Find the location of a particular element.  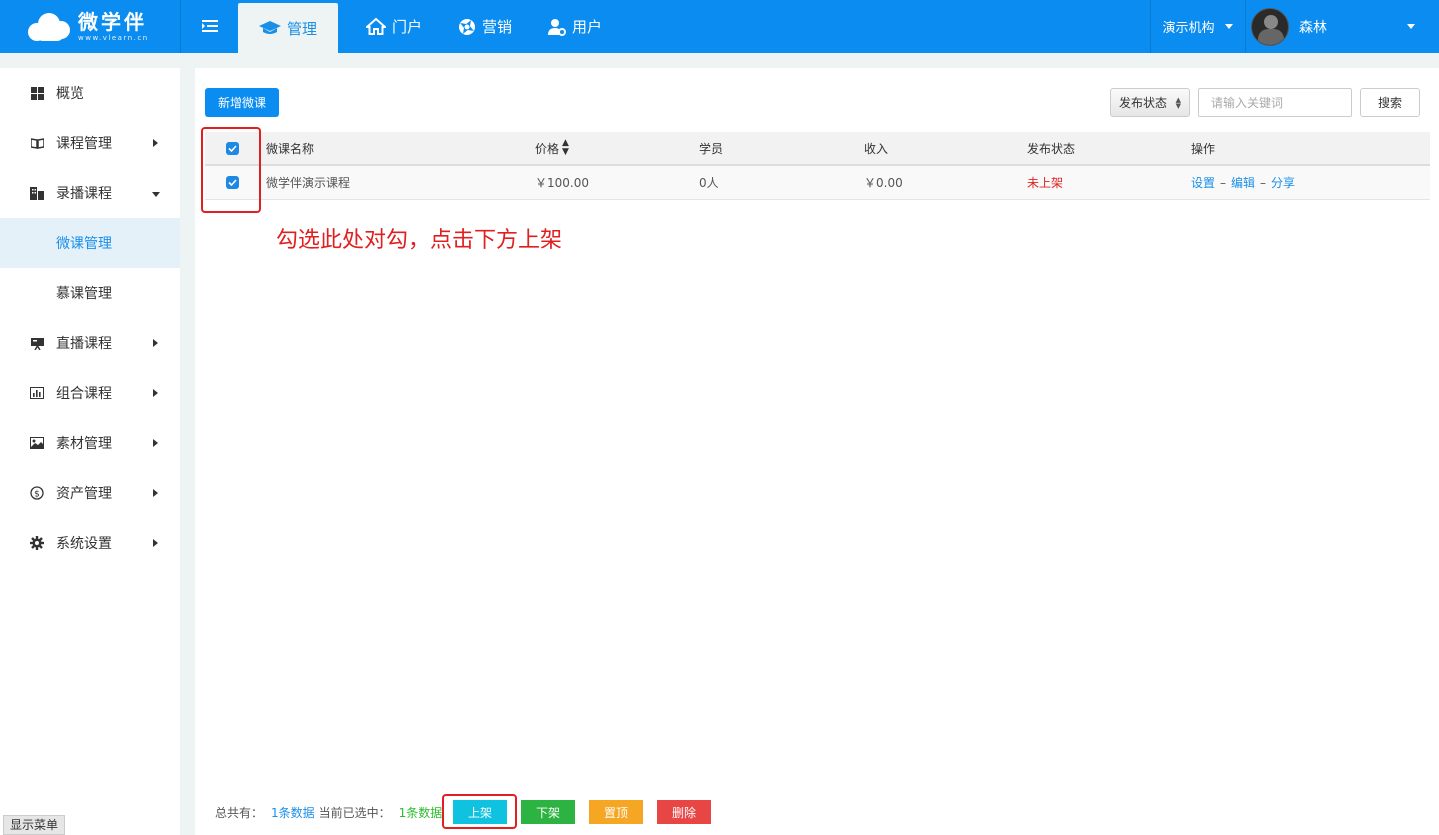

nav-portal: 门户 is located at coordinates (394, 26).